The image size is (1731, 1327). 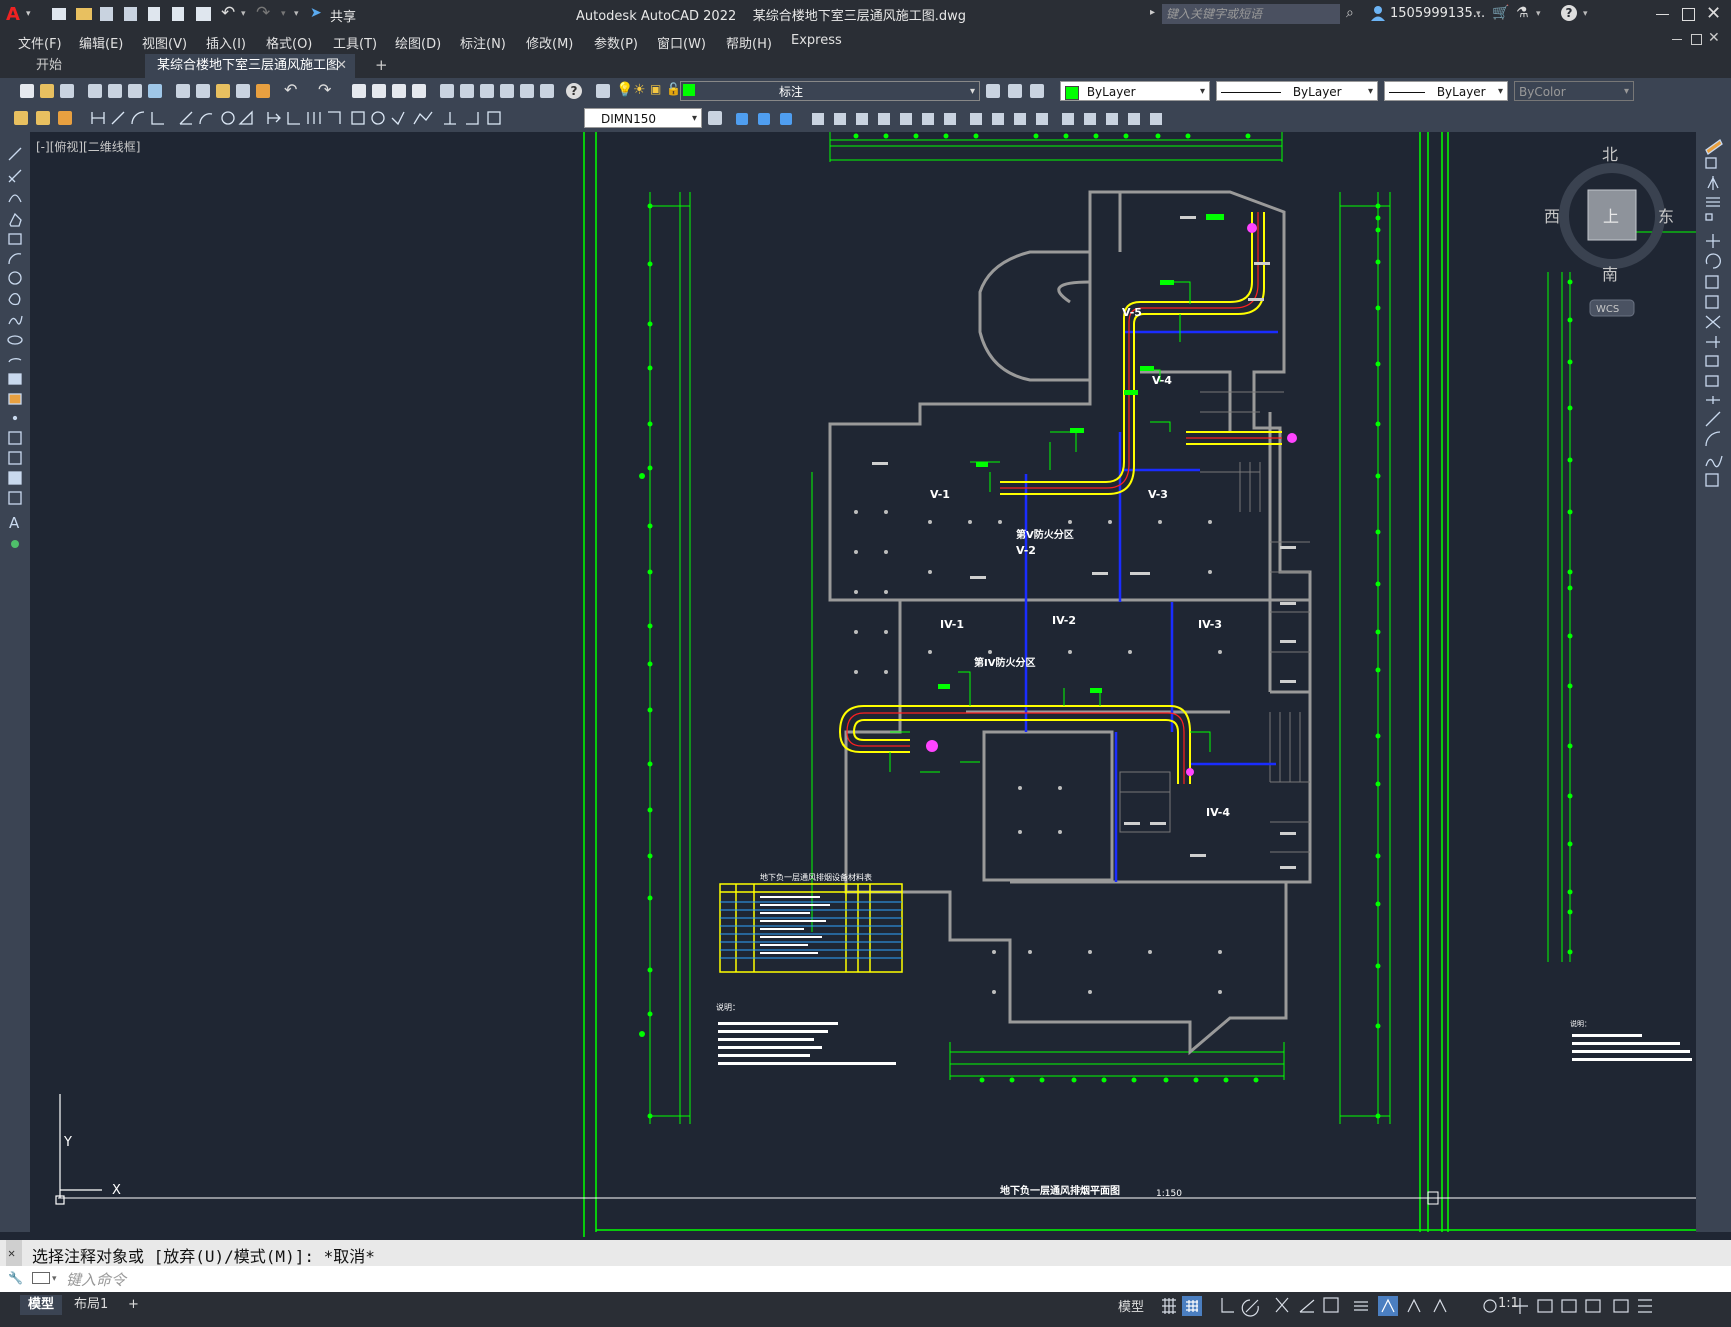 What do you see at coordinates (15, 154) in the screenshot?
I see `line-tool-icon` at bounding box center [15, 154].